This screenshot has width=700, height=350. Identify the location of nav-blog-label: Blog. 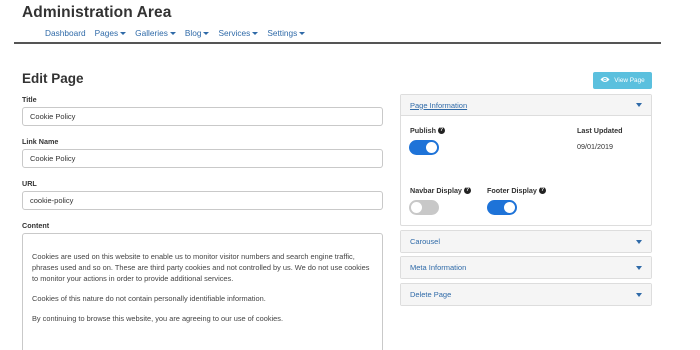
(193, 33).